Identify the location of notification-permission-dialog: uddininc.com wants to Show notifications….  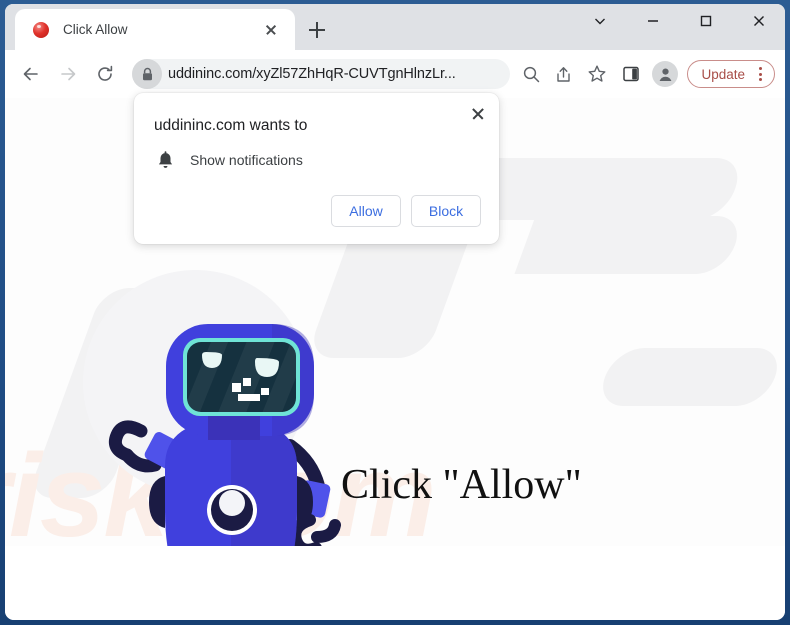
(316, 168).